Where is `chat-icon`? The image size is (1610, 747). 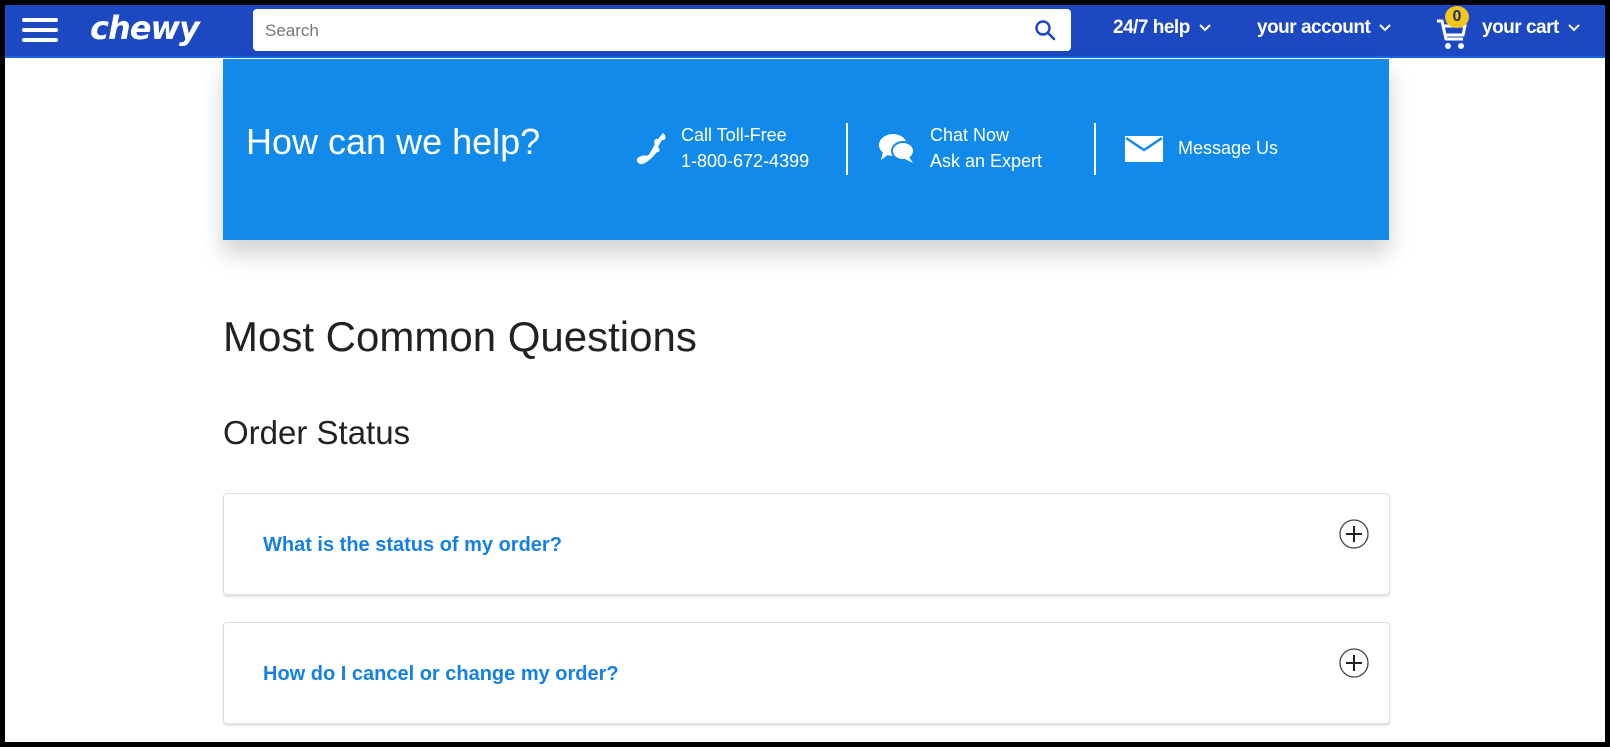
chat-icon is located at coordinates (897, 148).